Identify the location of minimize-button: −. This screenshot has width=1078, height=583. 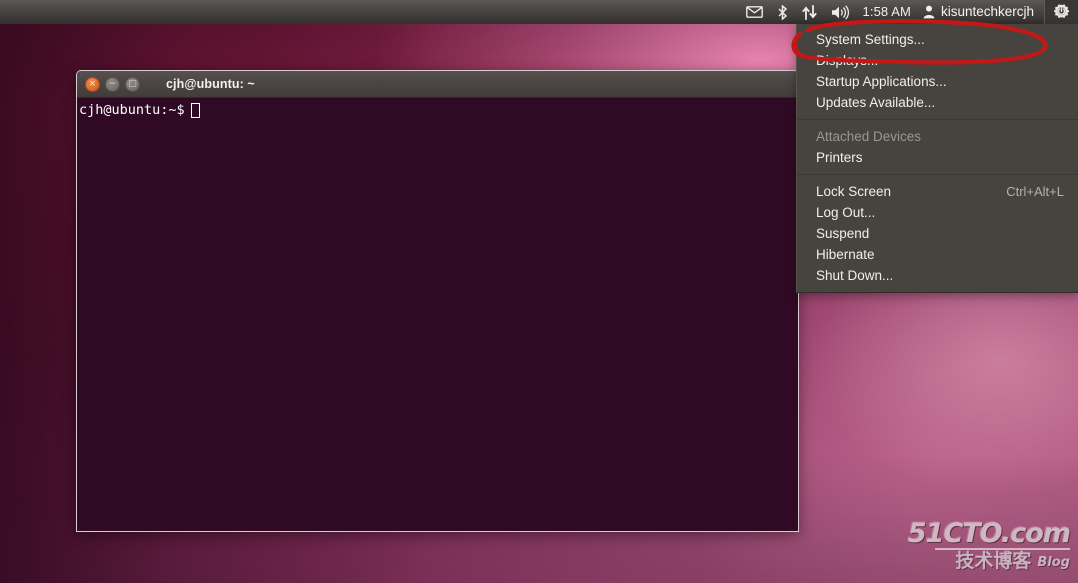
(112, 84).